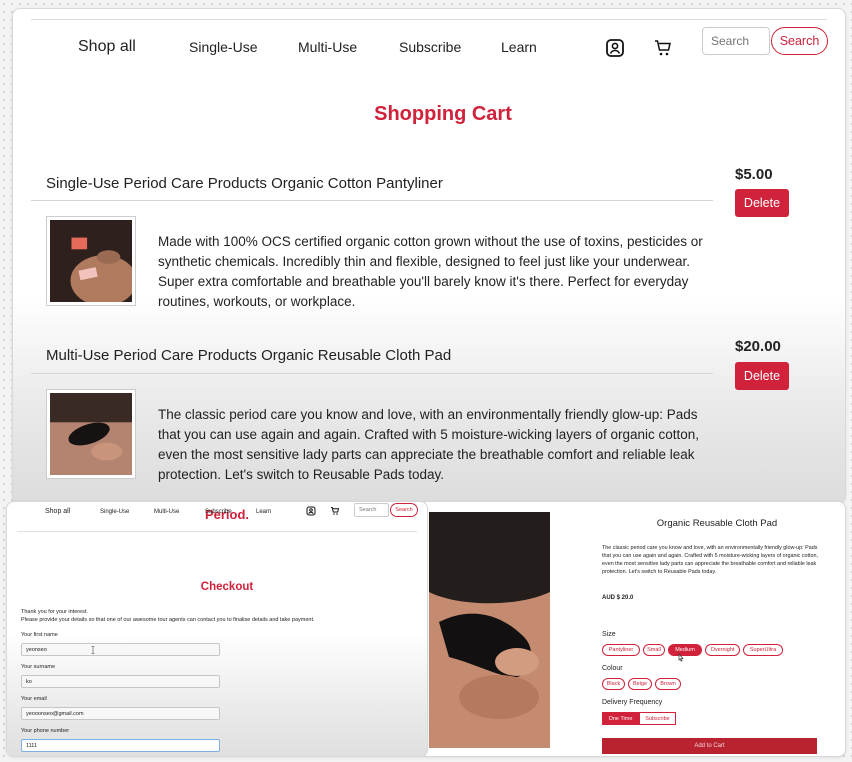  Describe the element at coordinates (621, 650) in the screenshot. I see `size-option-pantyliner: Pantyliner` at that location.